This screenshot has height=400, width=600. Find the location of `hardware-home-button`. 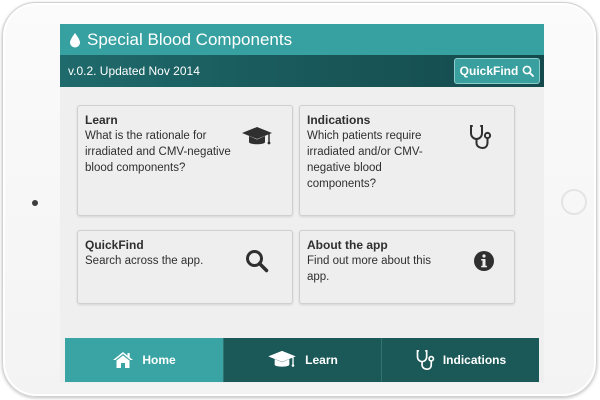

hardware-home-button is located at coordinates (574, 202).